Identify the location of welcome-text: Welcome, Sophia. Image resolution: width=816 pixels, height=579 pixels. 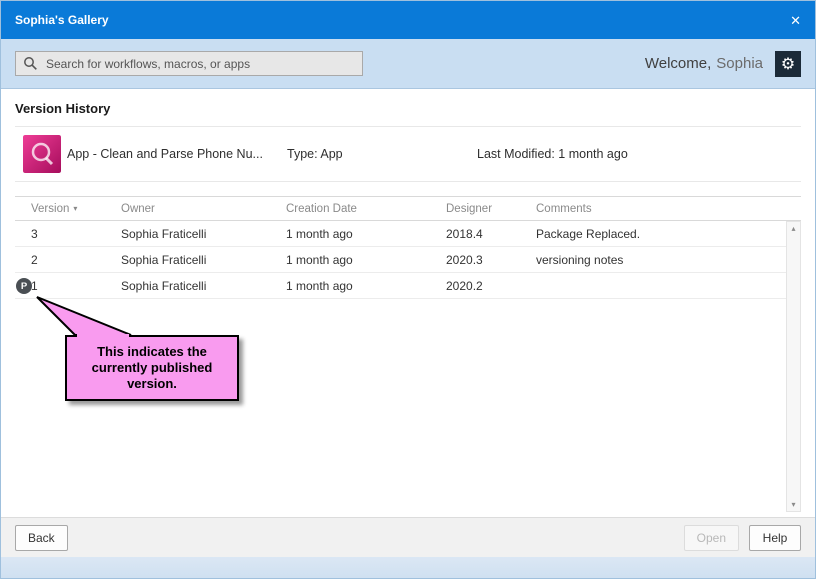
(704, 63).